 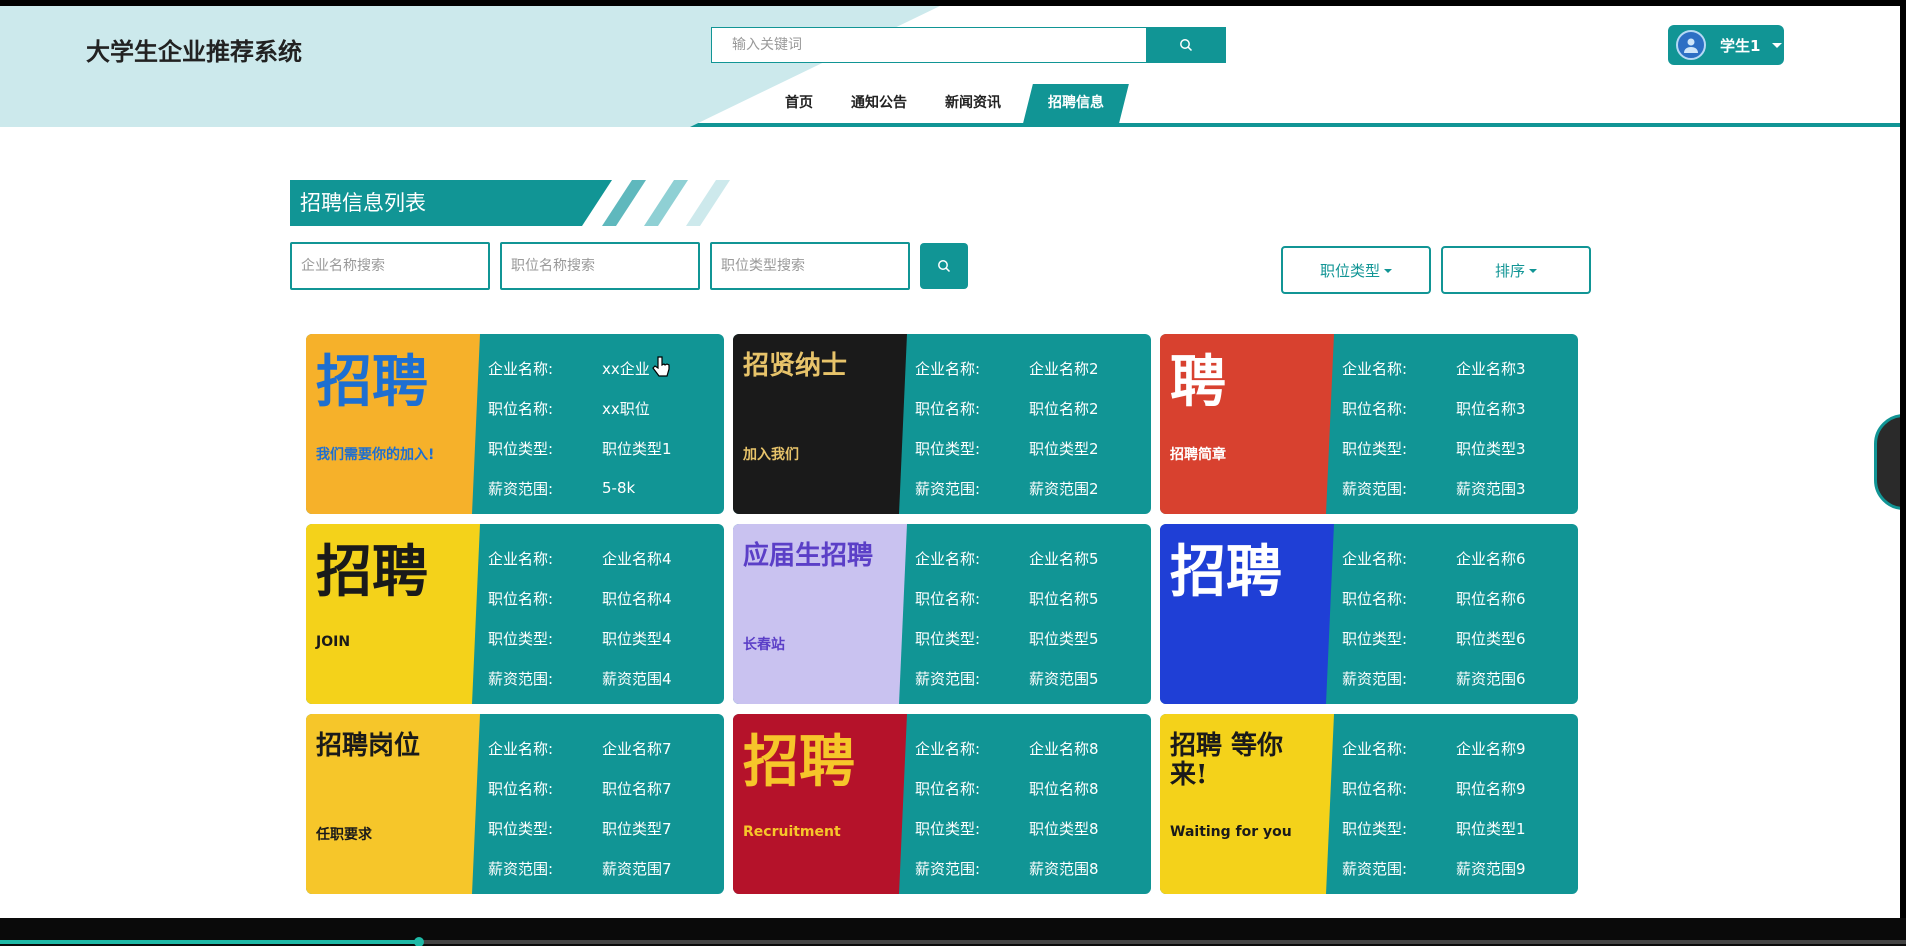 I want to click on salary-range-value: 薪资范围9, so click(x=1491, y=868).